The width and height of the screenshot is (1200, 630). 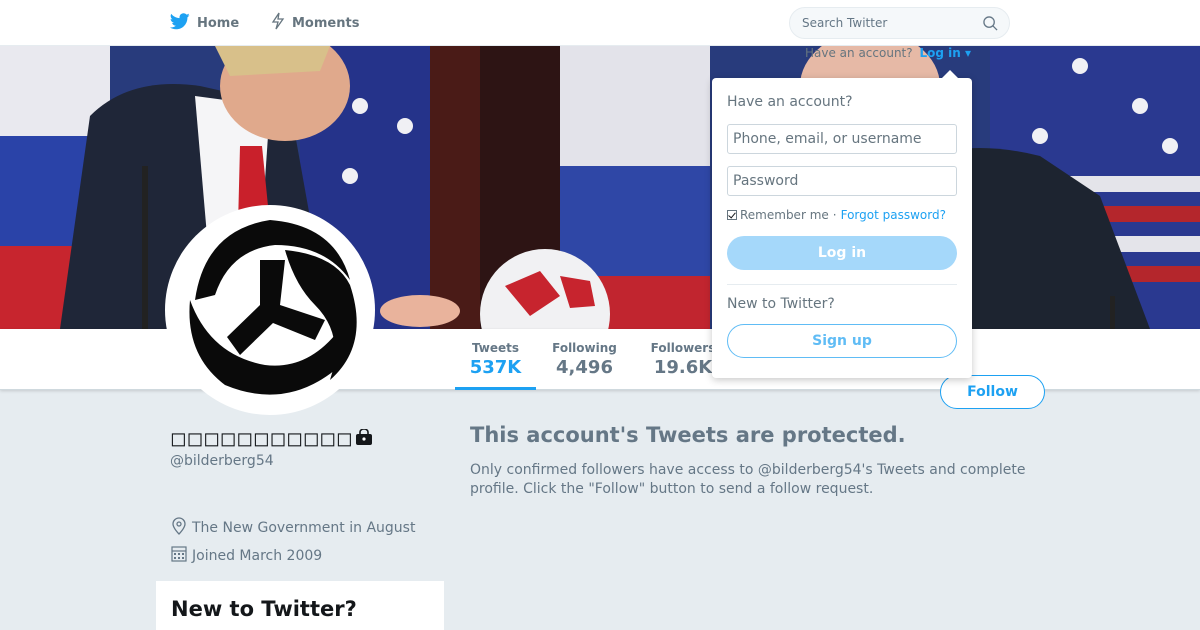 What do you see at coordinates (179, 23) in the screenshot?
I see `twitter-bird-icon` at bounding box center [179, 23].